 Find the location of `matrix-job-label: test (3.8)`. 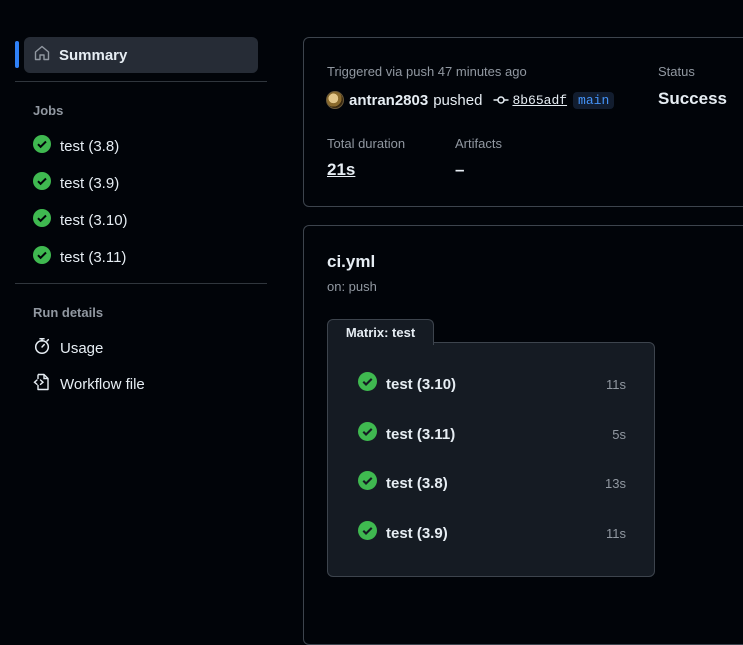

matrix-job-label: test (3.8) is located at coordinates (417, 483).